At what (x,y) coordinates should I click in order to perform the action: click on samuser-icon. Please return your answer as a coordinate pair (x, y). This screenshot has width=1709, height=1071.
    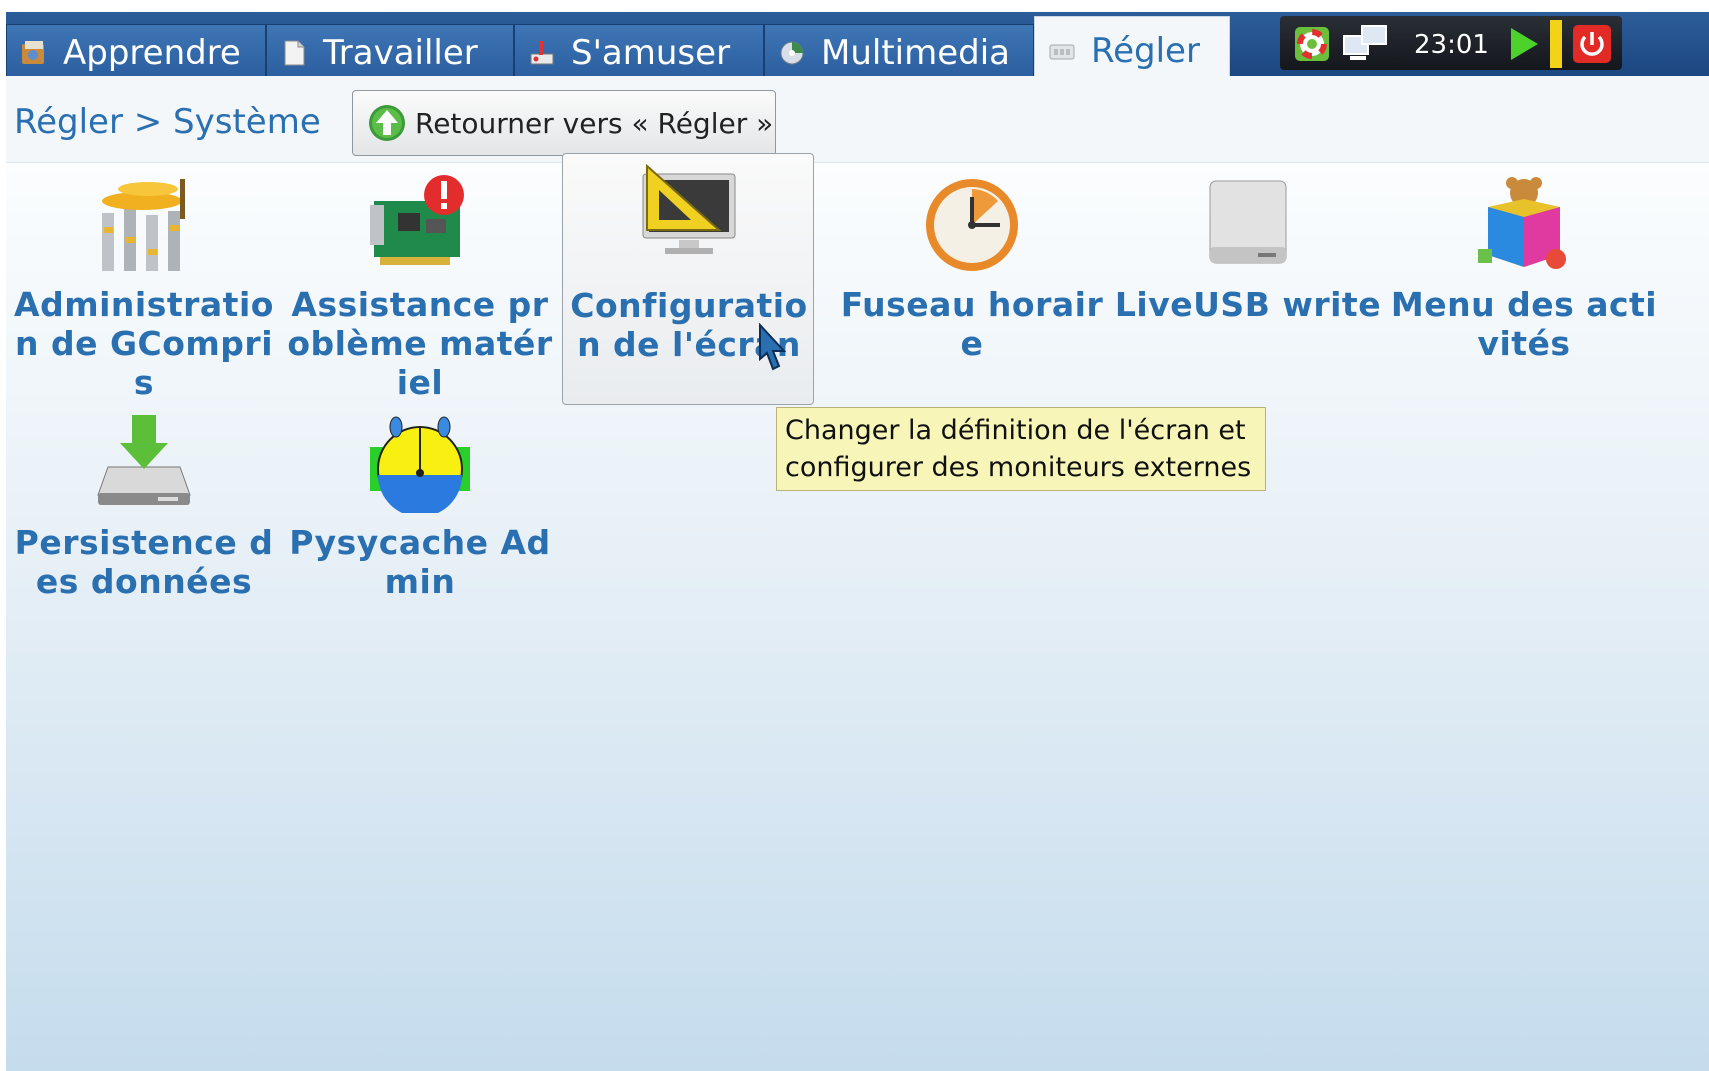
    Looking at the image, I should click on (542, 52).